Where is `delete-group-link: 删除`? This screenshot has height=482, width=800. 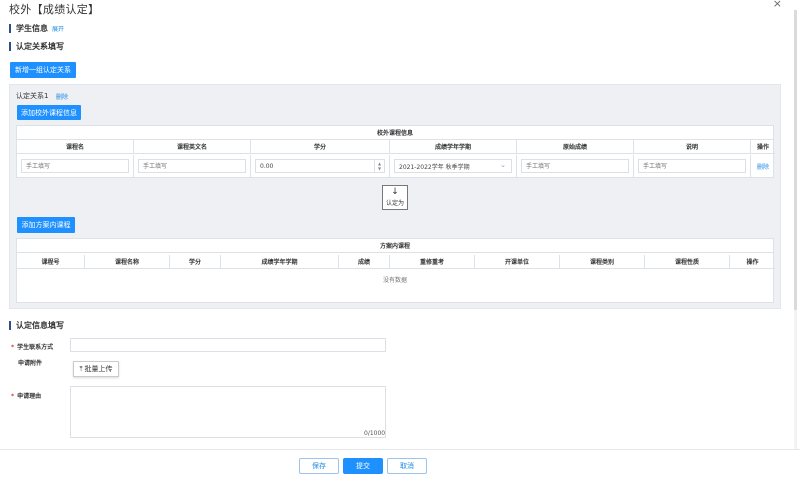 delete-group-link: 删除 is located at coordinates (62, 96).